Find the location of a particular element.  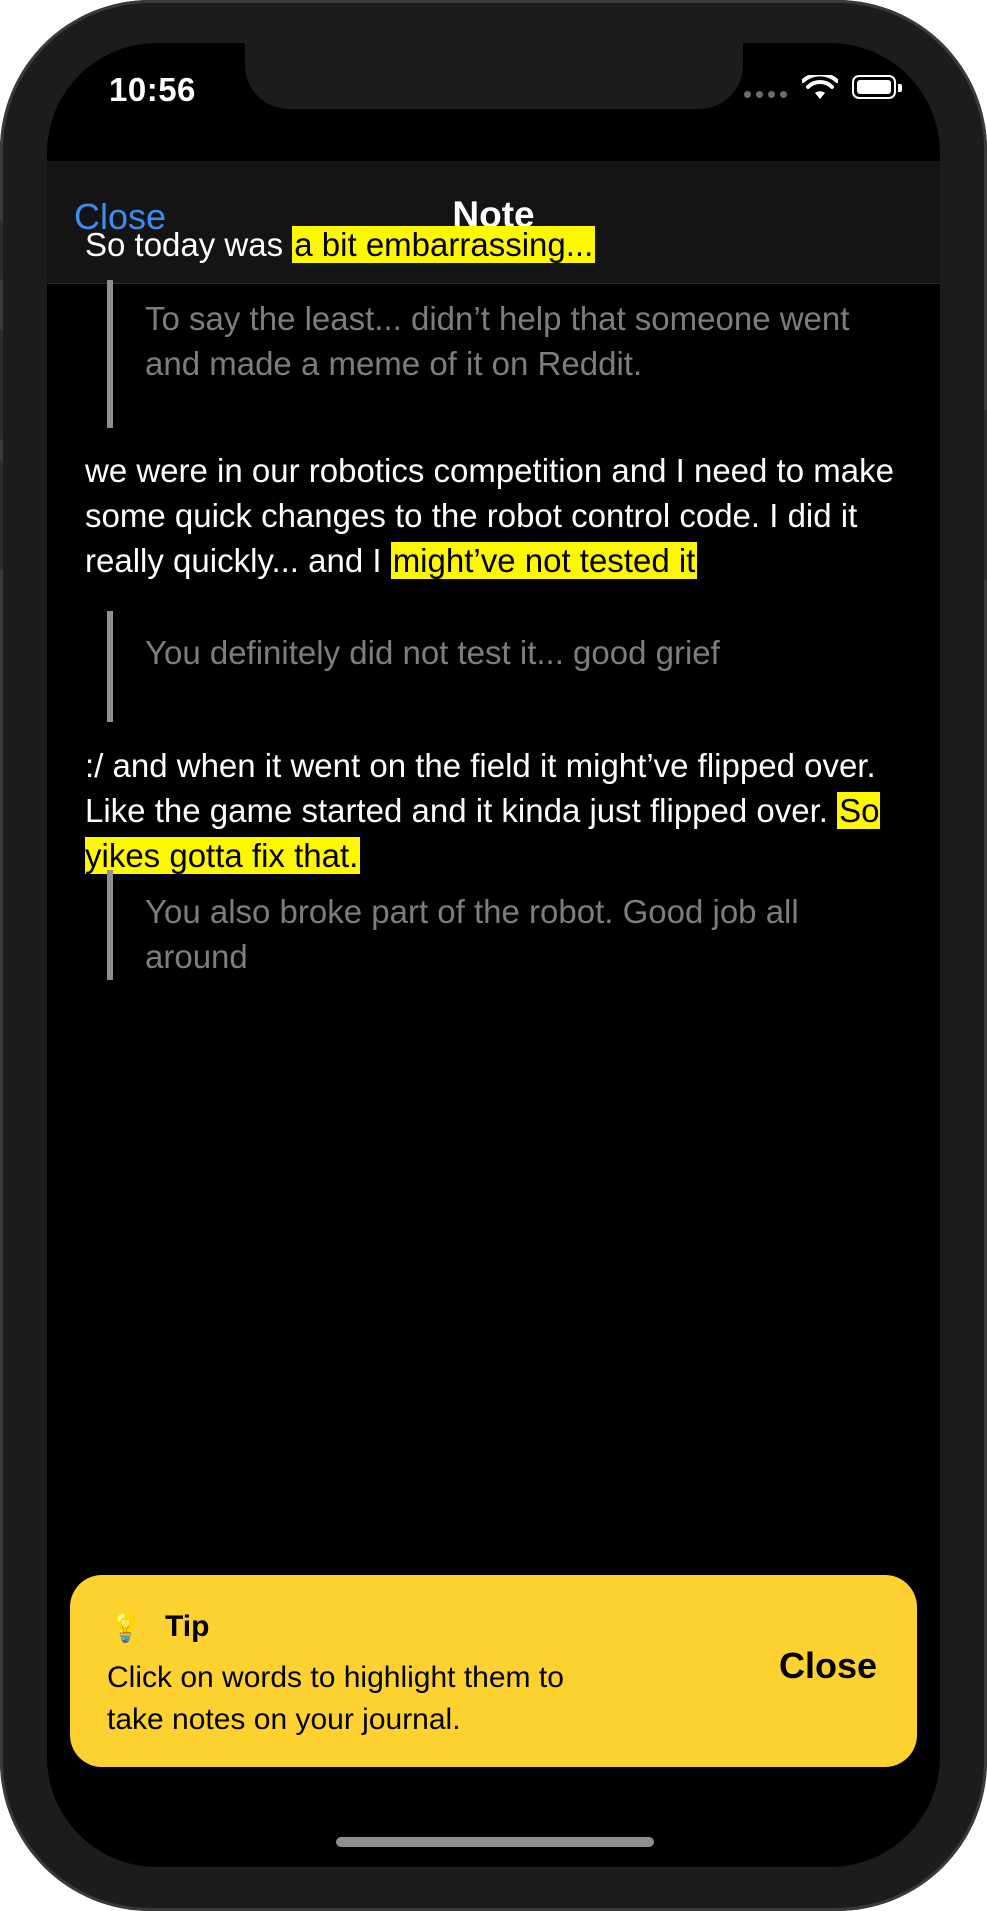

volume-up-button is located at coordinates (1, 385).